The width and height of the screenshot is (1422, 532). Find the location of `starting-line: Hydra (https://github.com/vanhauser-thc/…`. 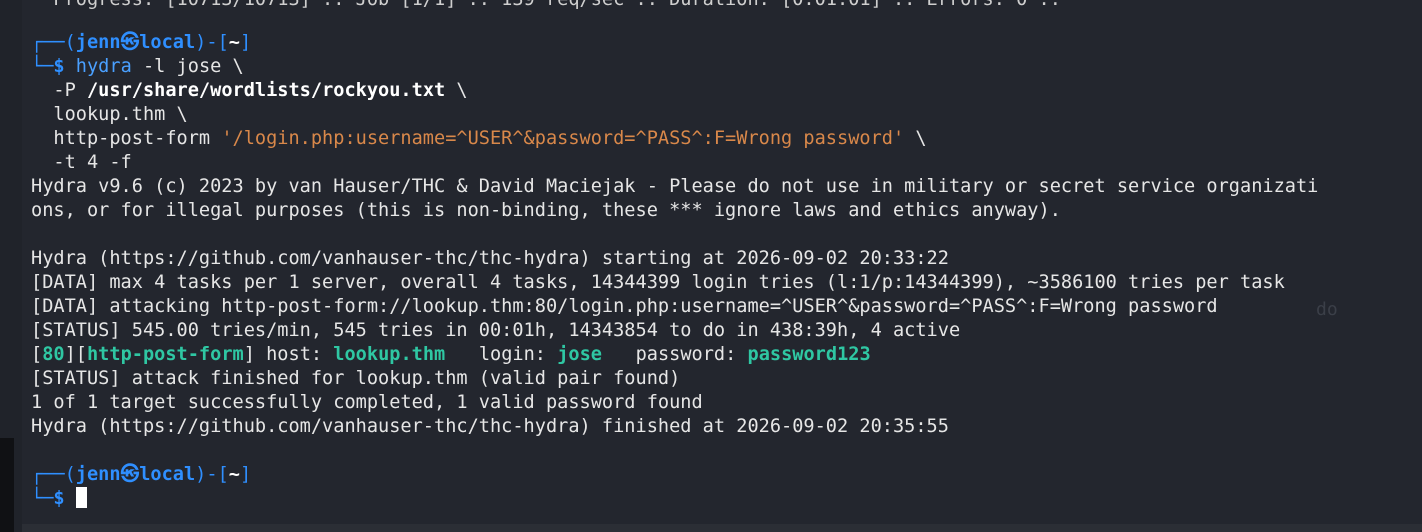

starting-line: Hydra (https://github.com/vanhauser-thc/… is located at coordinates (490, 258).